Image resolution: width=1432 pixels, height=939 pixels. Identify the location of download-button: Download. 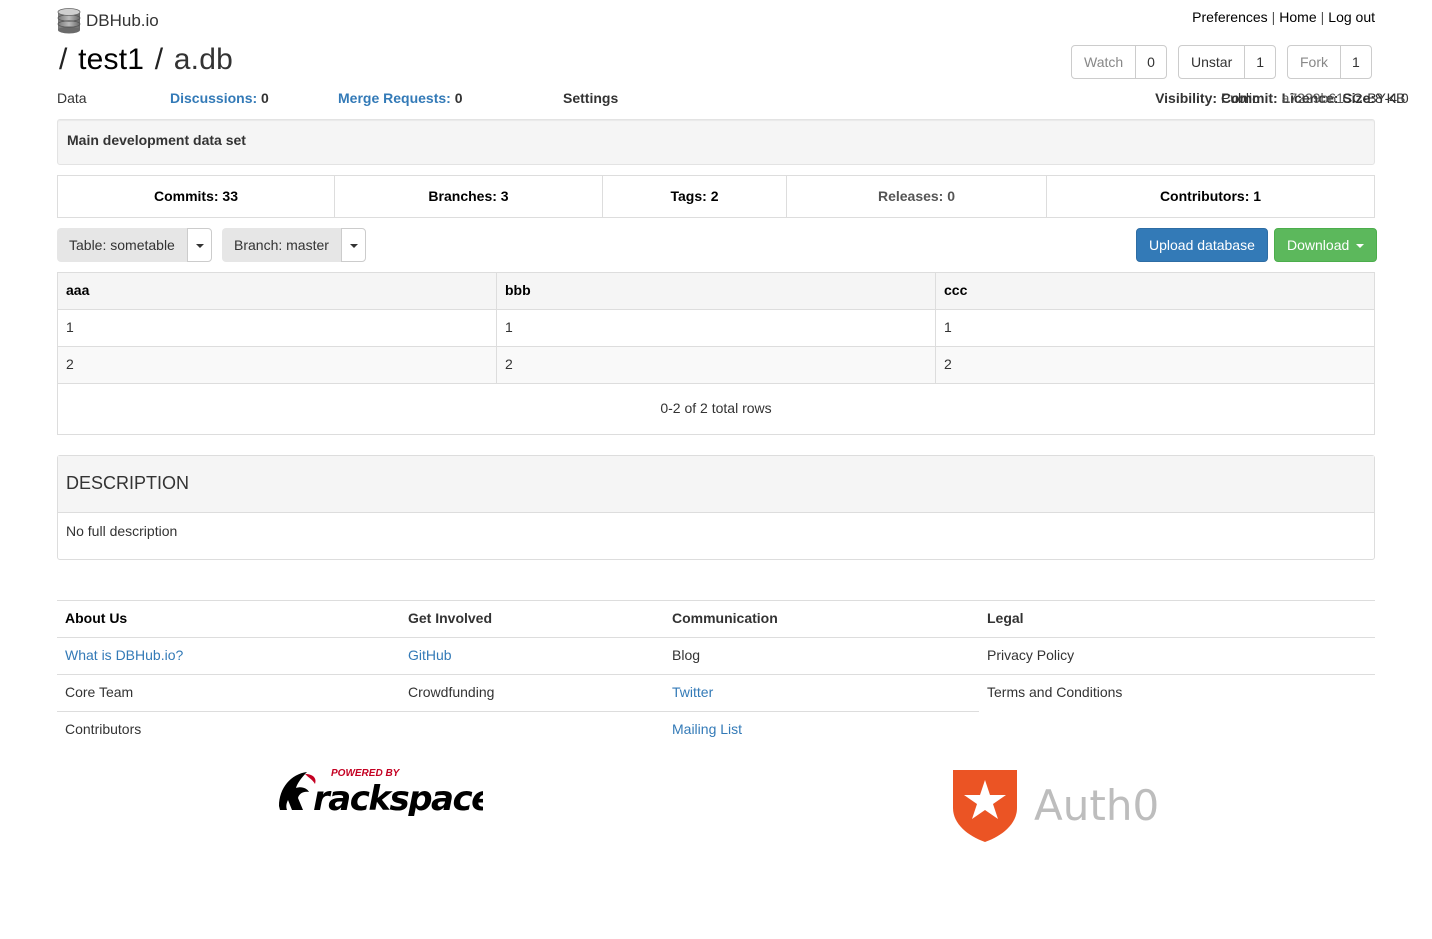
(1326, 245).